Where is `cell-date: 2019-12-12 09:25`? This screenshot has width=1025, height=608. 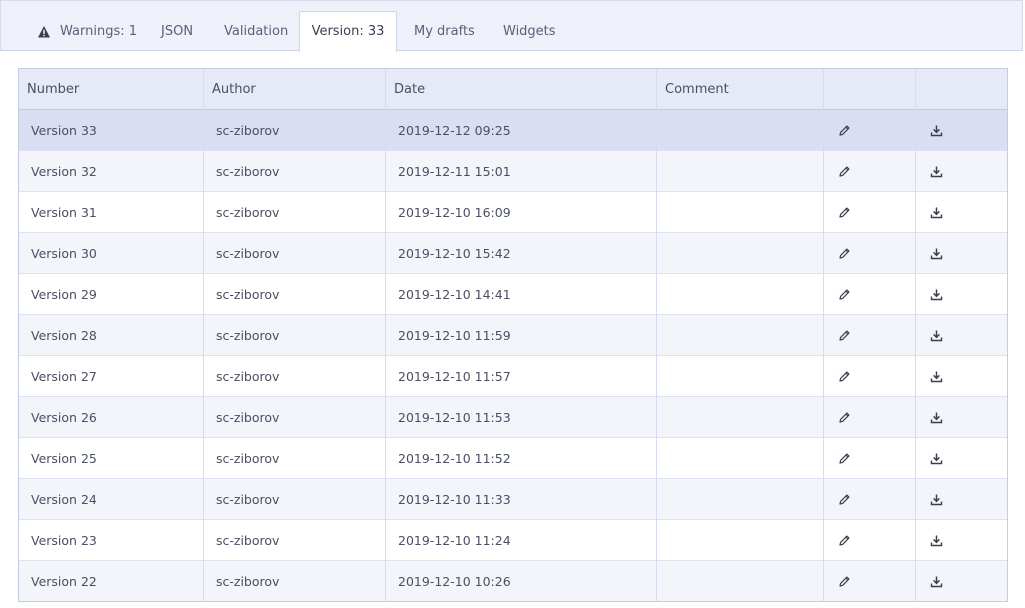 cell-date: 2019-12-12 09:25 is located at coordinates (454, 130).